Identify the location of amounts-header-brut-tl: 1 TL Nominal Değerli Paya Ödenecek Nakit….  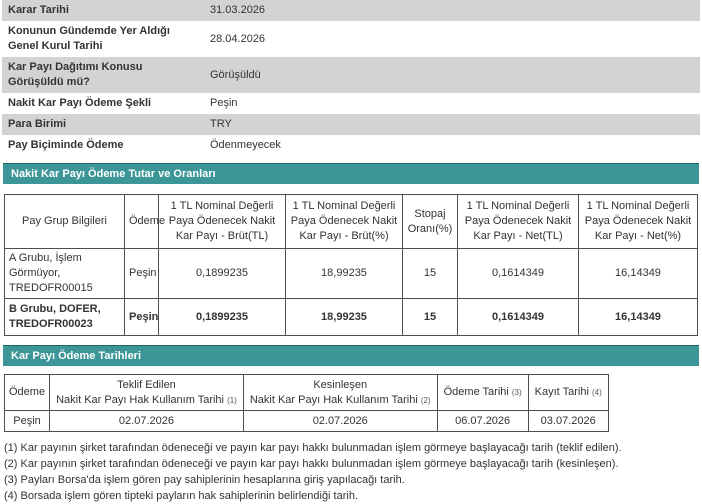
(222, 221).